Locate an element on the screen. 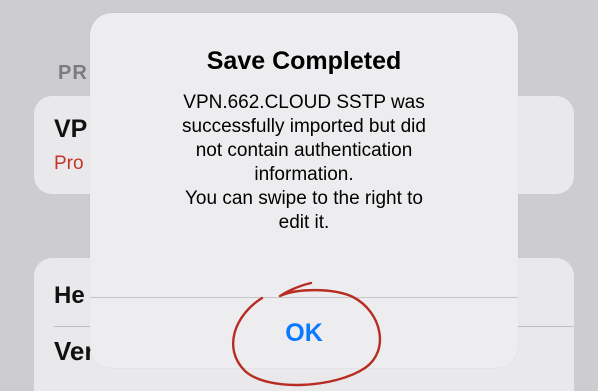 The image size is (598, 391). vpn-row-title: VP is located at coordinates (71, 129).